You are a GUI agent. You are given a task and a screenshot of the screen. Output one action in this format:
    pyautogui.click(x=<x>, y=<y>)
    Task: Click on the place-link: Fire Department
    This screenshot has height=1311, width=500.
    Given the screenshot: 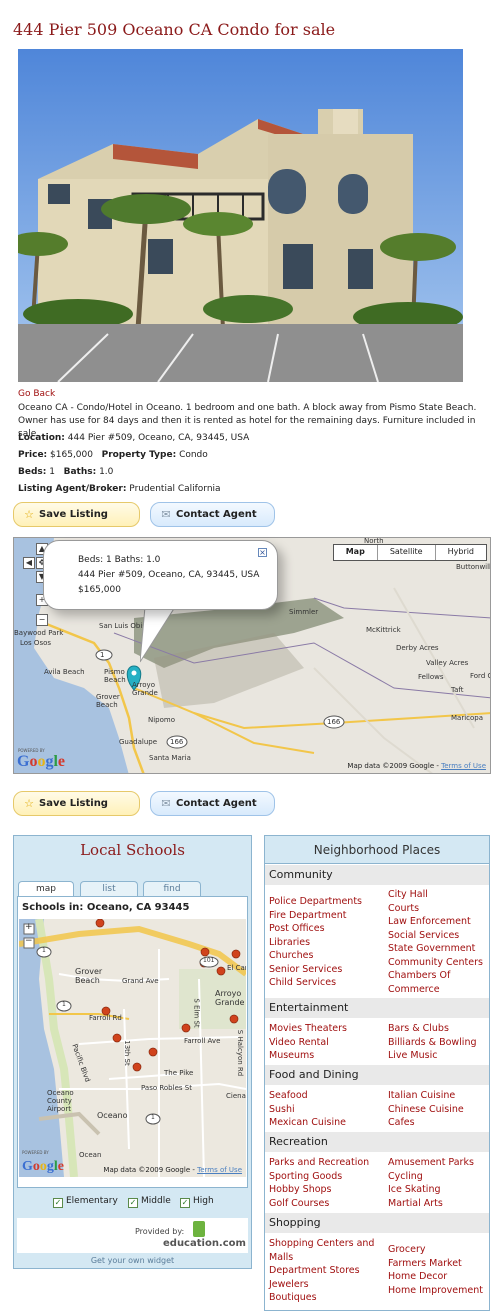 What is the action you would take?
    pyautogui.click(x=315, y=916)
    